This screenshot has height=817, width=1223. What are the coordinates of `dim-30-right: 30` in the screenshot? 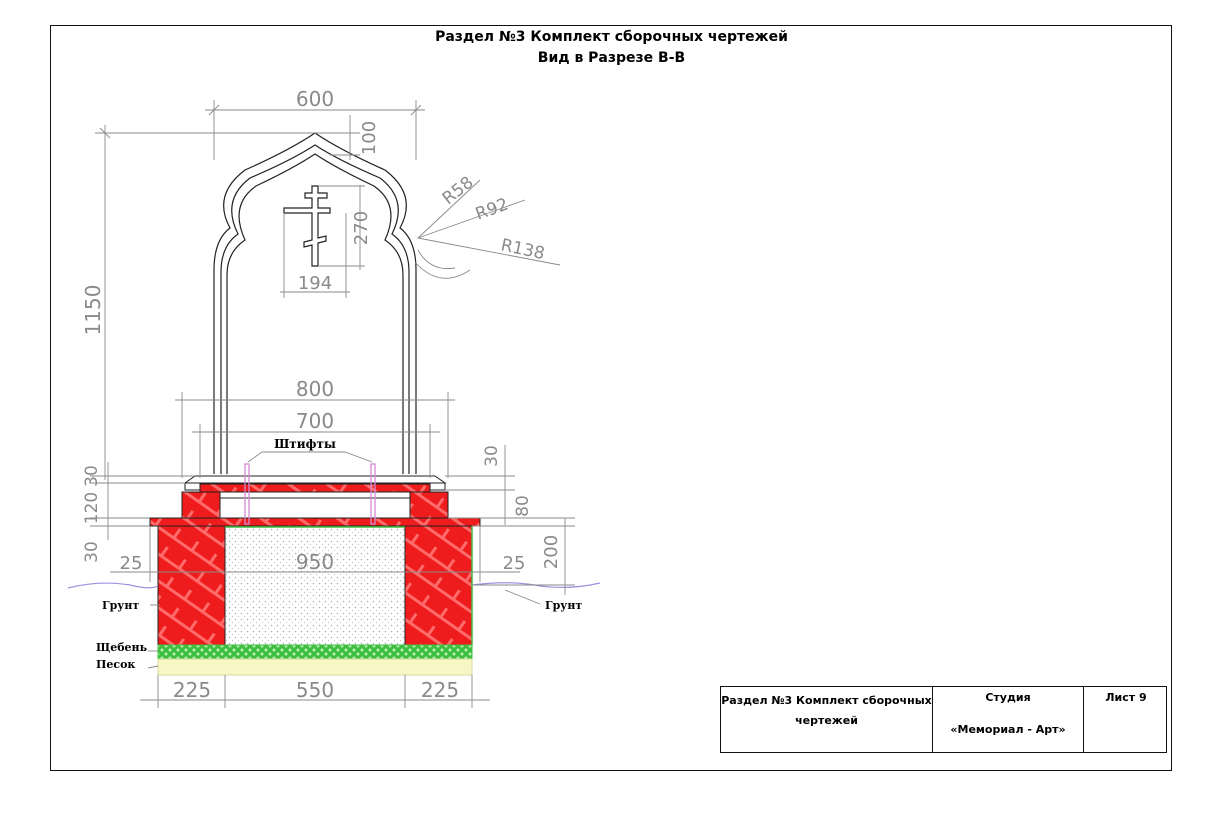 It's located at (492, 456).